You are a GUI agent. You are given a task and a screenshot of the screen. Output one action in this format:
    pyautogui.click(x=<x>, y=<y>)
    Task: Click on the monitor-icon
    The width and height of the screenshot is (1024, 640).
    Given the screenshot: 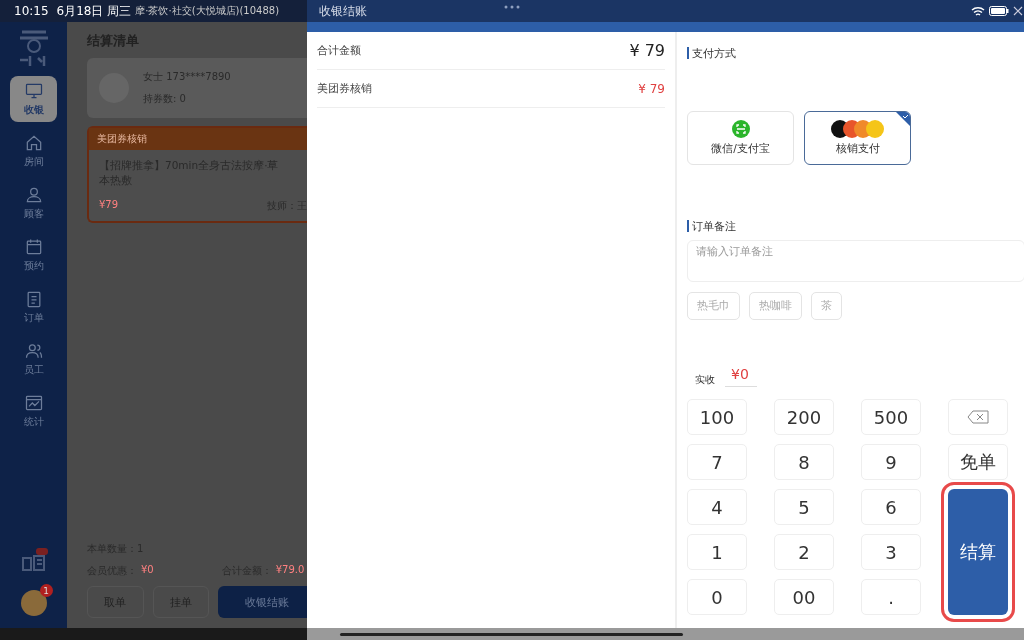 What is the action you would take?
    pyautogui.click(x=33, y=91)
    